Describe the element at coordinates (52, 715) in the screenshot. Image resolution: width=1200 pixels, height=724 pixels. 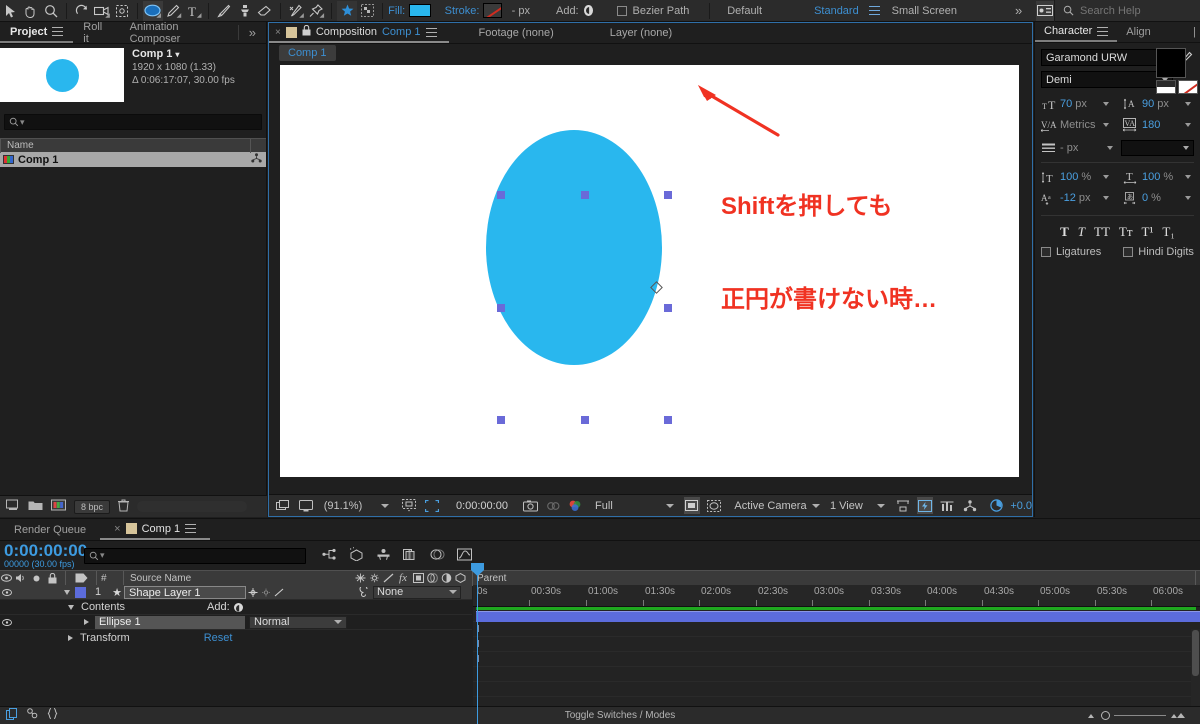
I see `expression-braces-icon` at that location.